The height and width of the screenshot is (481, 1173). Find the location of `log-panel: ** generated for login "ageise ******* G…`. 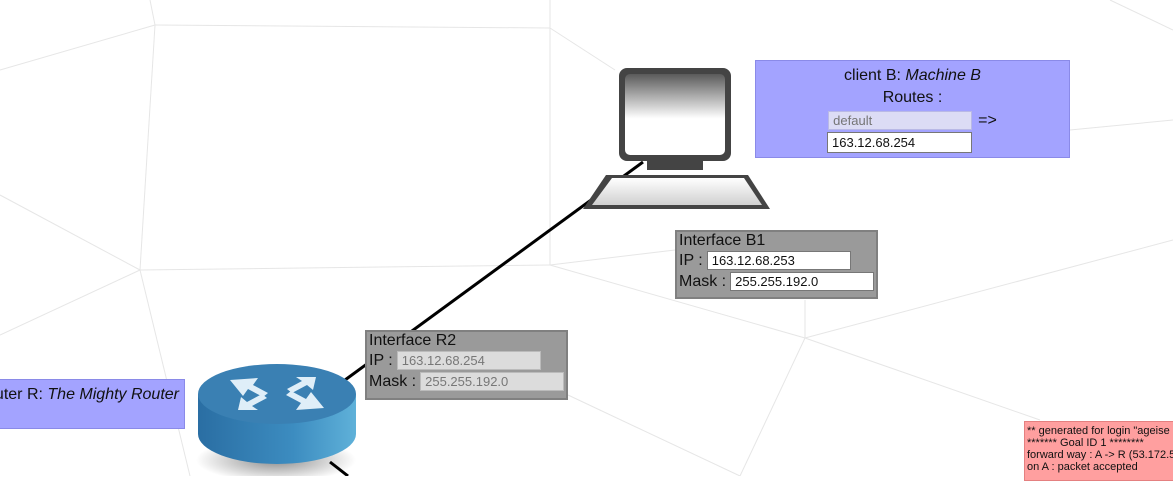

log-panel: ** generated for login "ageise ******* G… is located at coordinates (1098, 451).